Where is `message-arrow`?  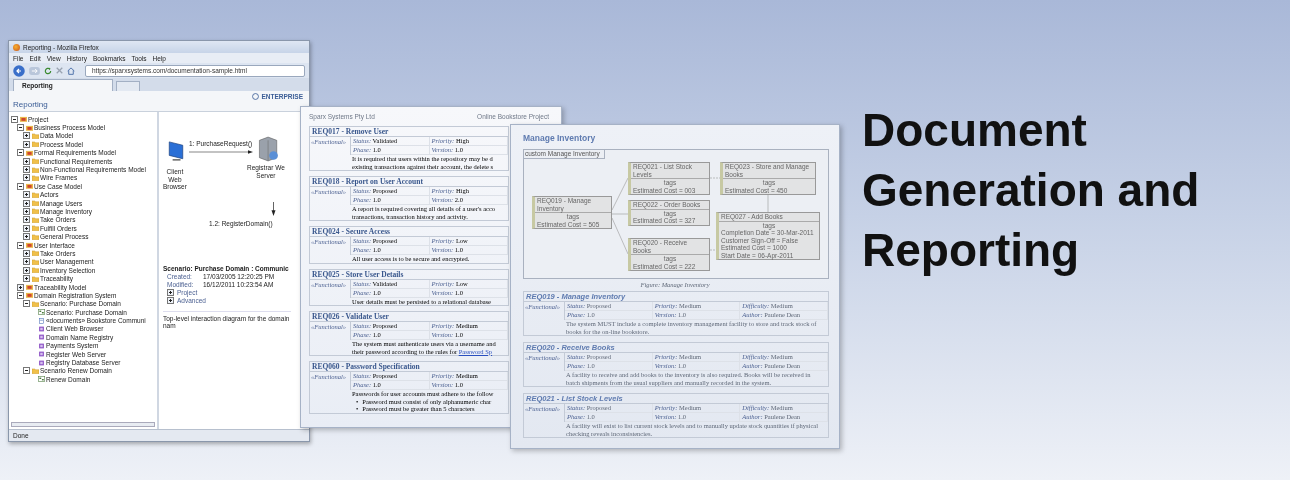
message-arrow is located at coordinates (221, 152).